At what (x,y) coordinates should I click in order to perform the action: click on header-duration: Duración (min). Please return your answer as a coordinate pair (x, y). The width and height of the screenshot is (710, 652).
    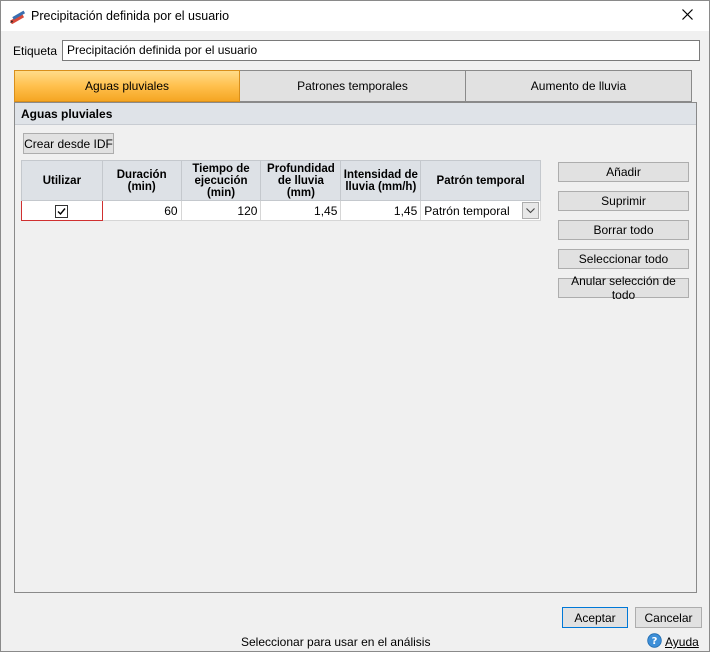
    Looking at the image, I should click on (141, 180).